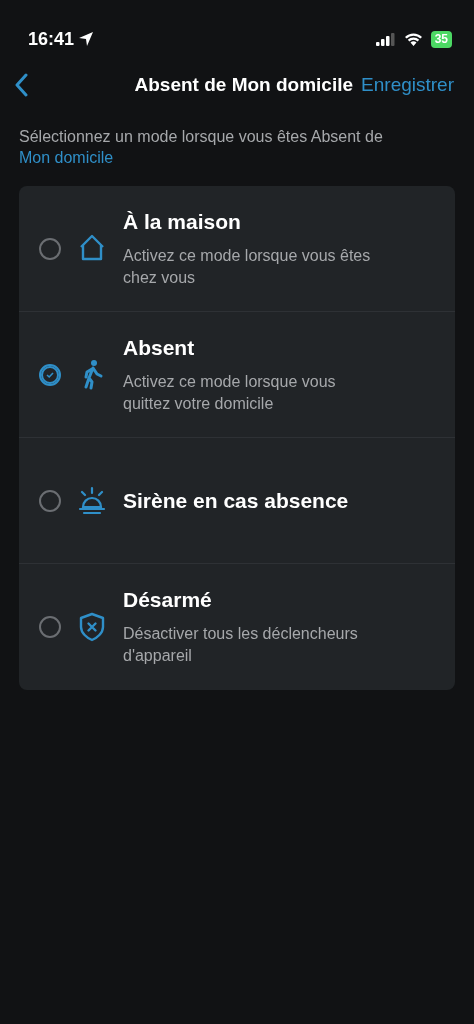 The image size is (474, 1024). I want to click on save-link: Enregistrer, so click(407, 85).